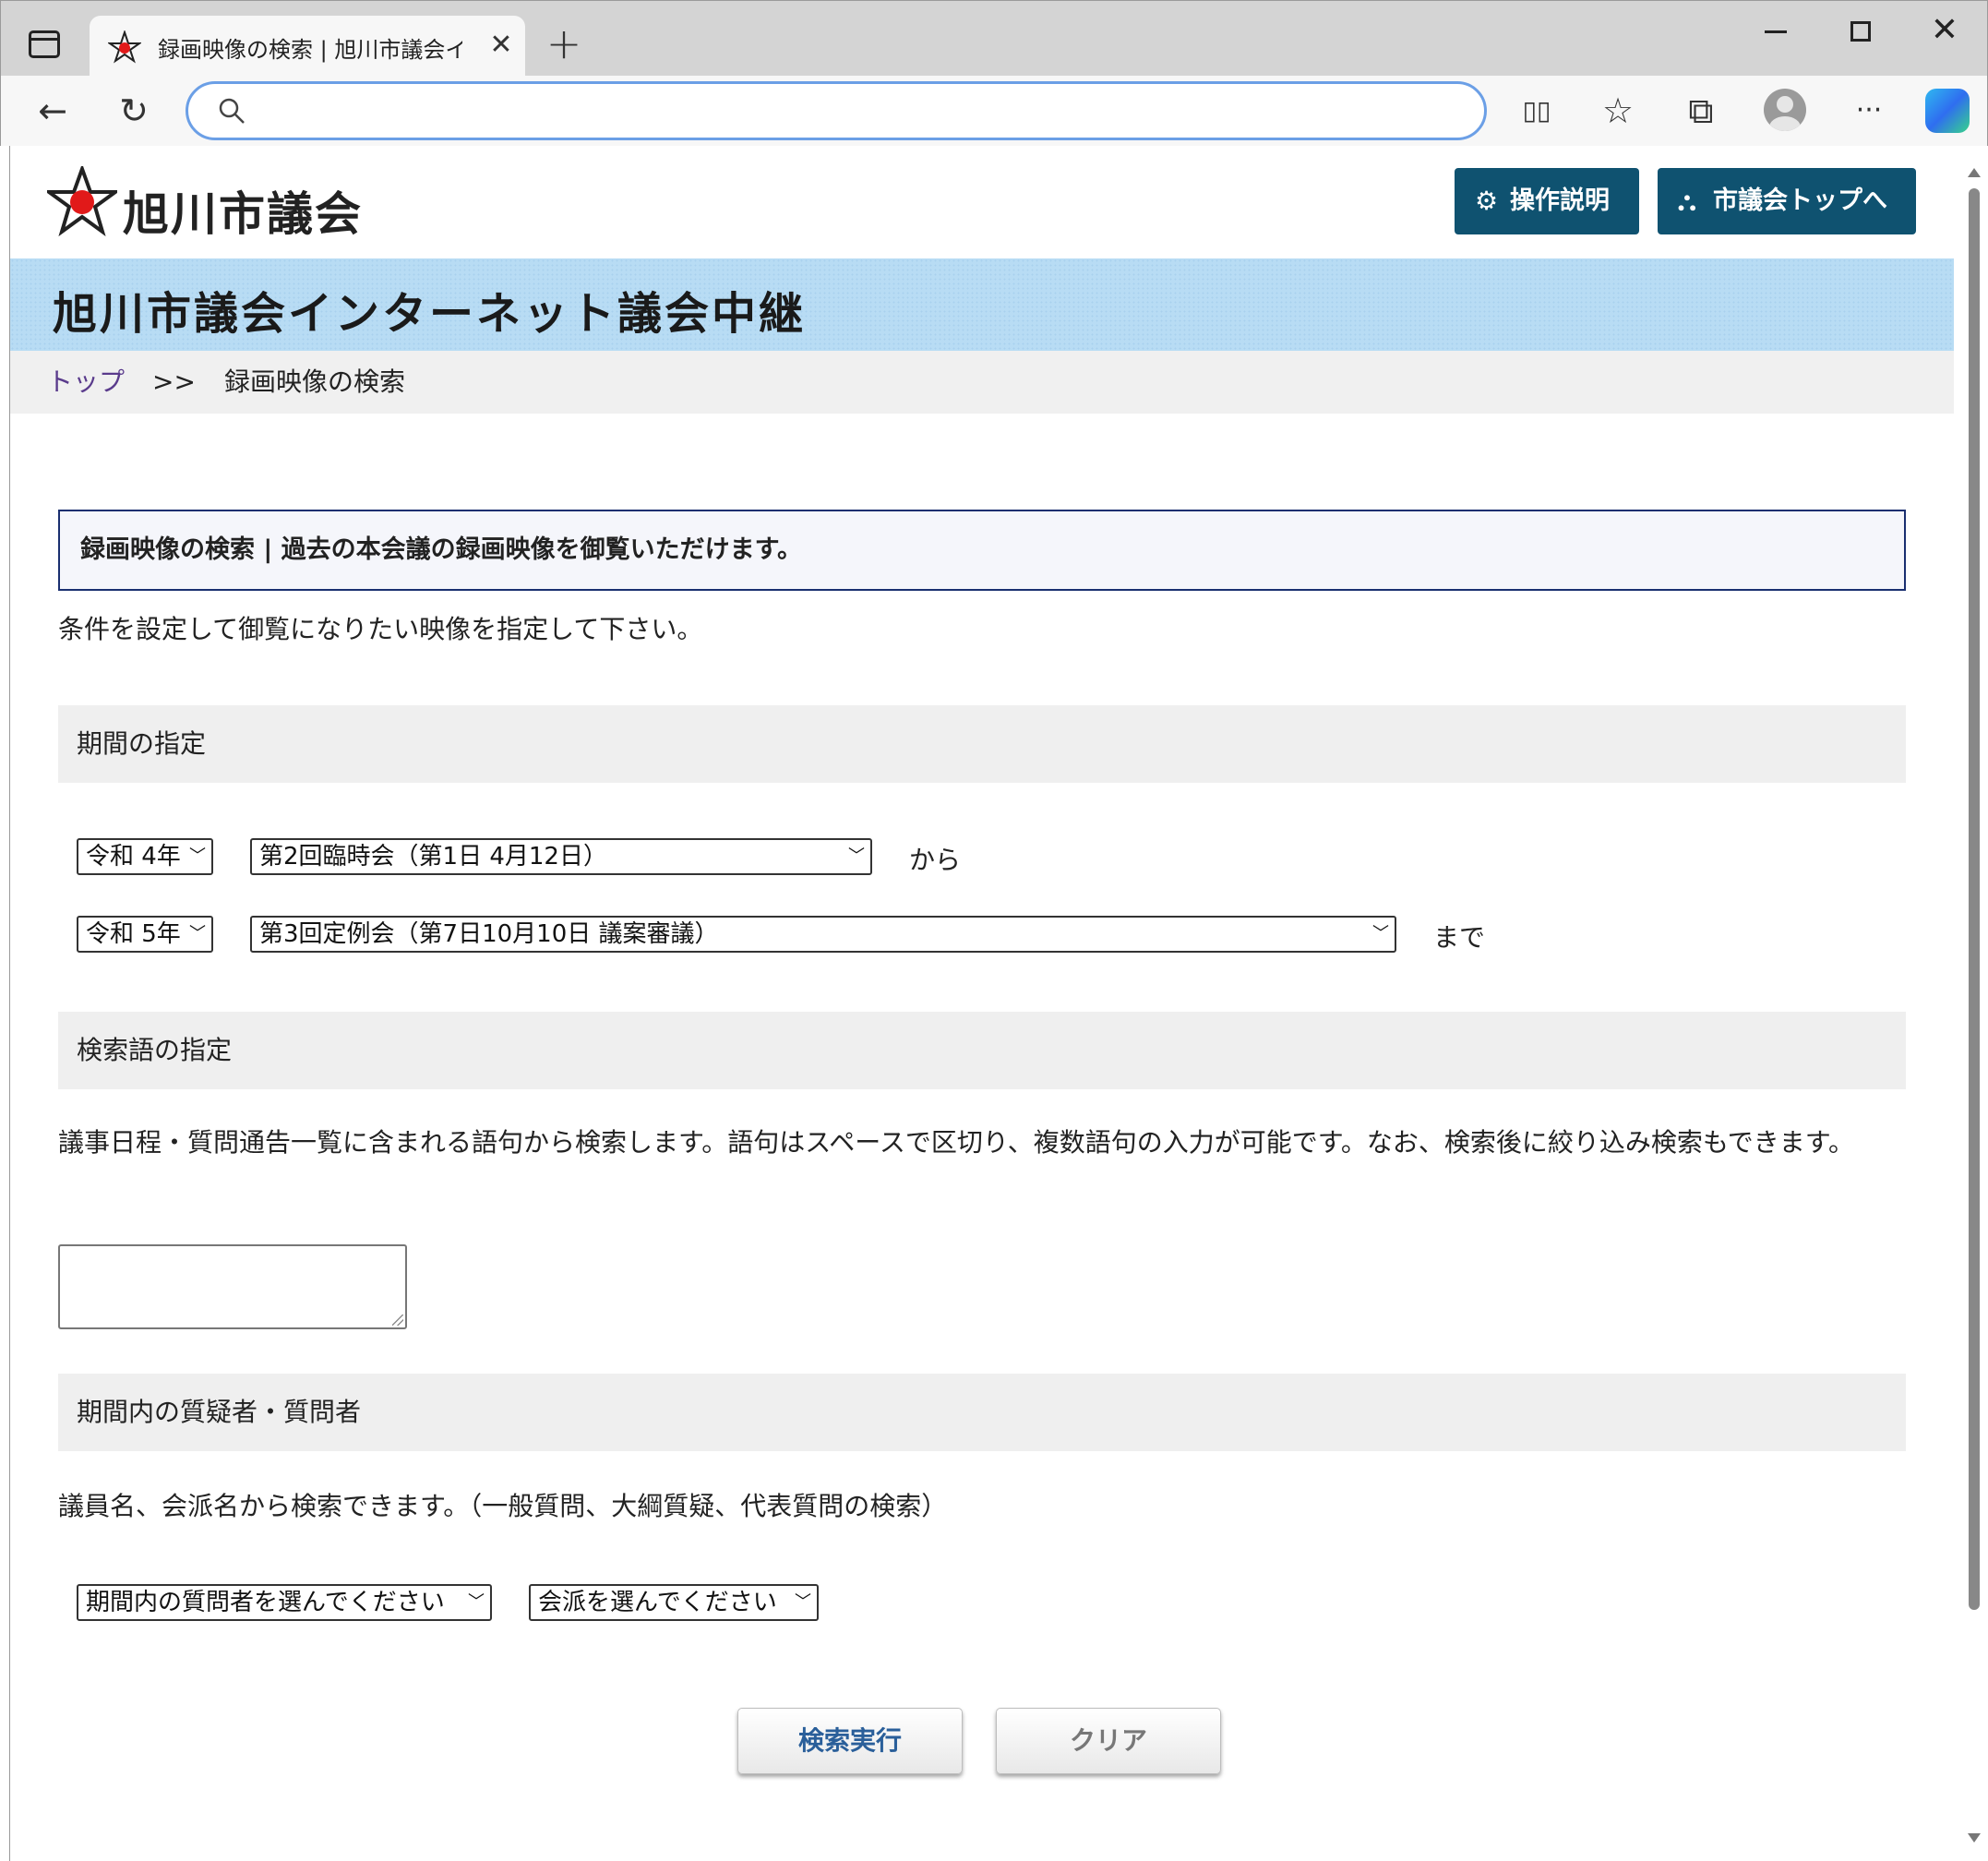 Image resolution: width=1988 pixels, height=1861 pixels. Describe the element at coordinates (133, 934) in the screenshot. I see `to-year-value: 令和 5年` at that location.